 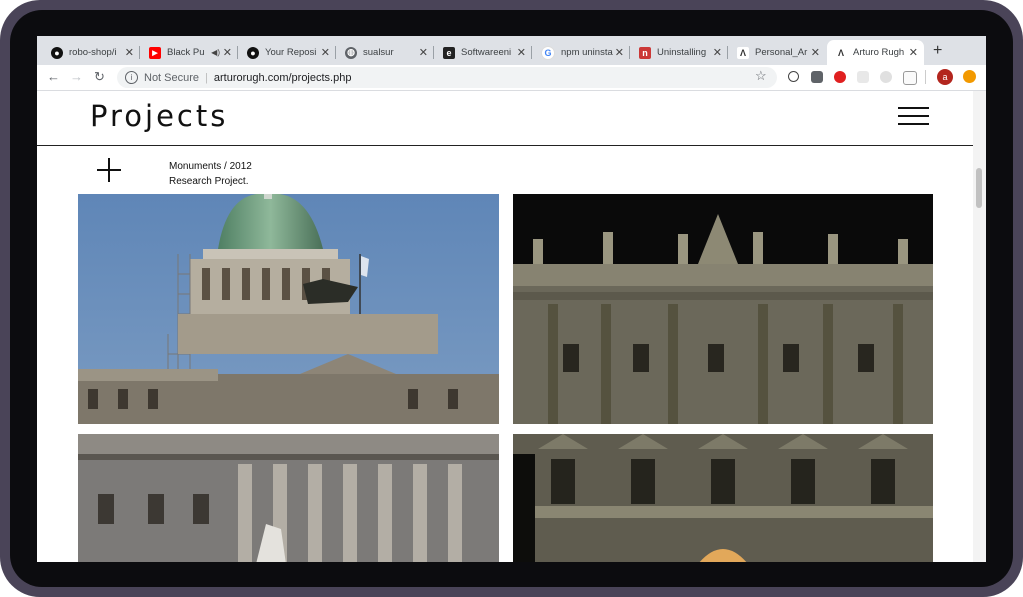 I want to click on extension-adblock-icon, so click(x=840, y=77).